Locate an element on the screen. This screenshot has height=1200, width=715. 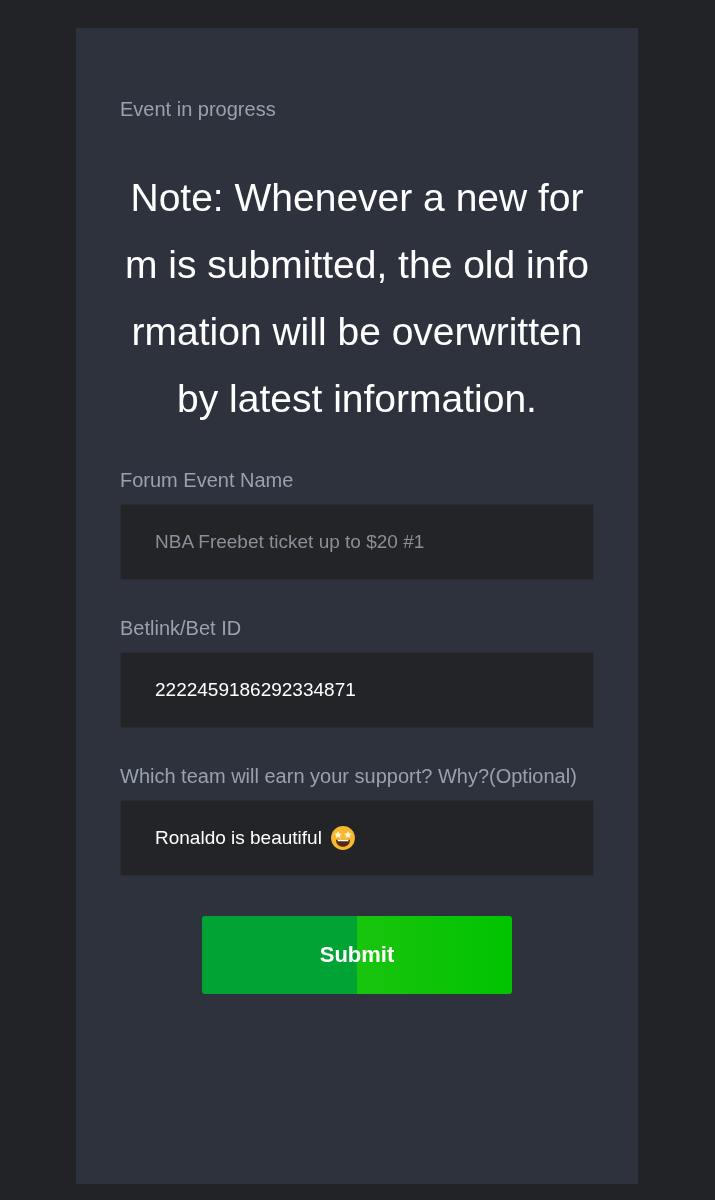
input-field: Ronaldo is beautiful is located at coordinates (357, 838).